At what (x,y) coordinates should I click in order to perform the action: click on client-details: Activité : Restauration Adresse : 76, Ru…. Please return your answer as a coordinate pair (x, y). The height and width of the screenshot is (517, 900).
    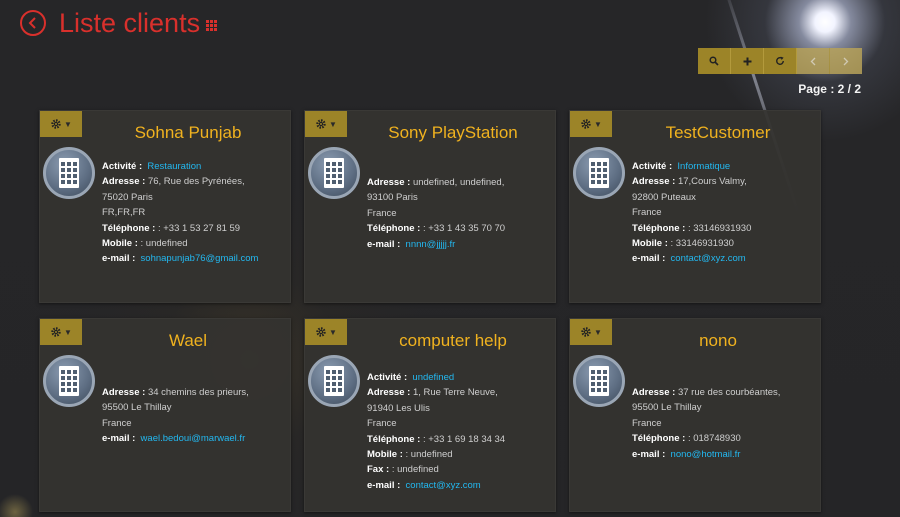
    Looking at the image, I should click on (193, 213).